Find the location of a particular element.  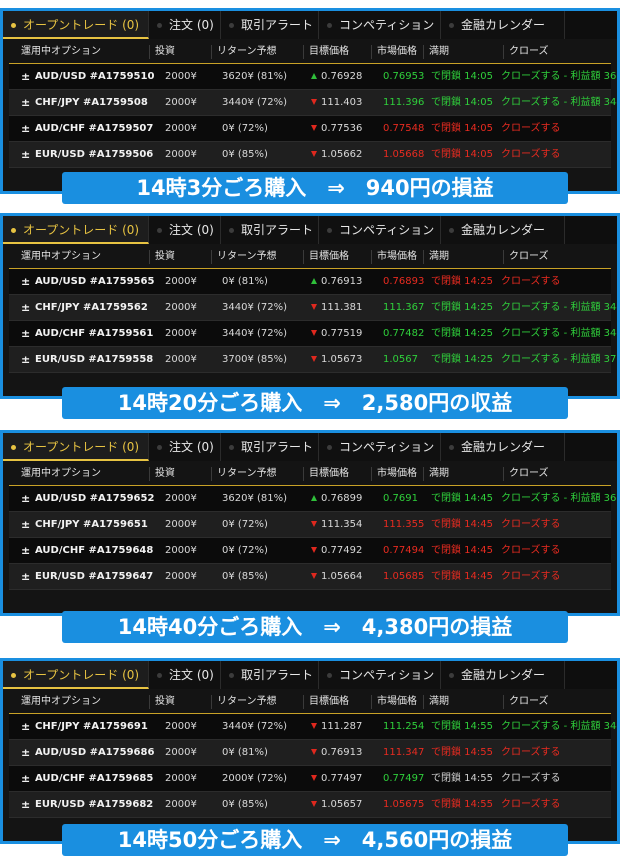

col-expiry-header: 満期 is located at coordinates (439, 256).